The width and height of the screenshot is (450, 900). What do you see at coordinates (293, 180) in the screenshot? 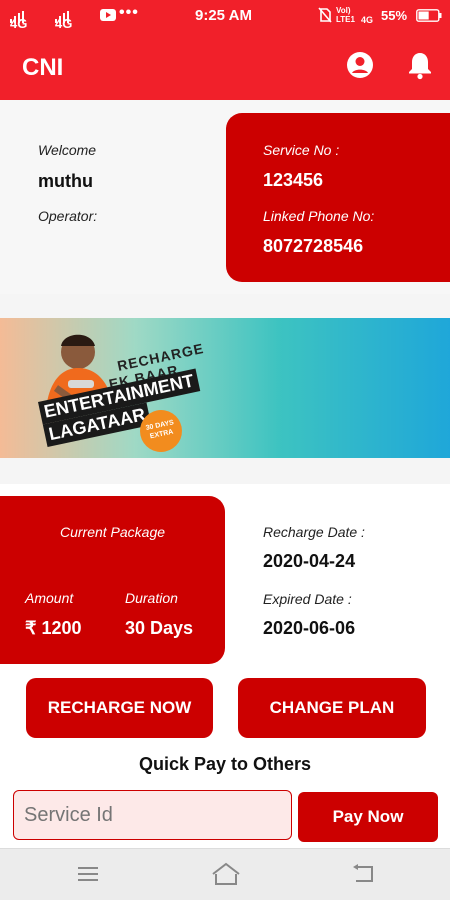
I see `service-no: 123456` at bounding box center [293, 180].